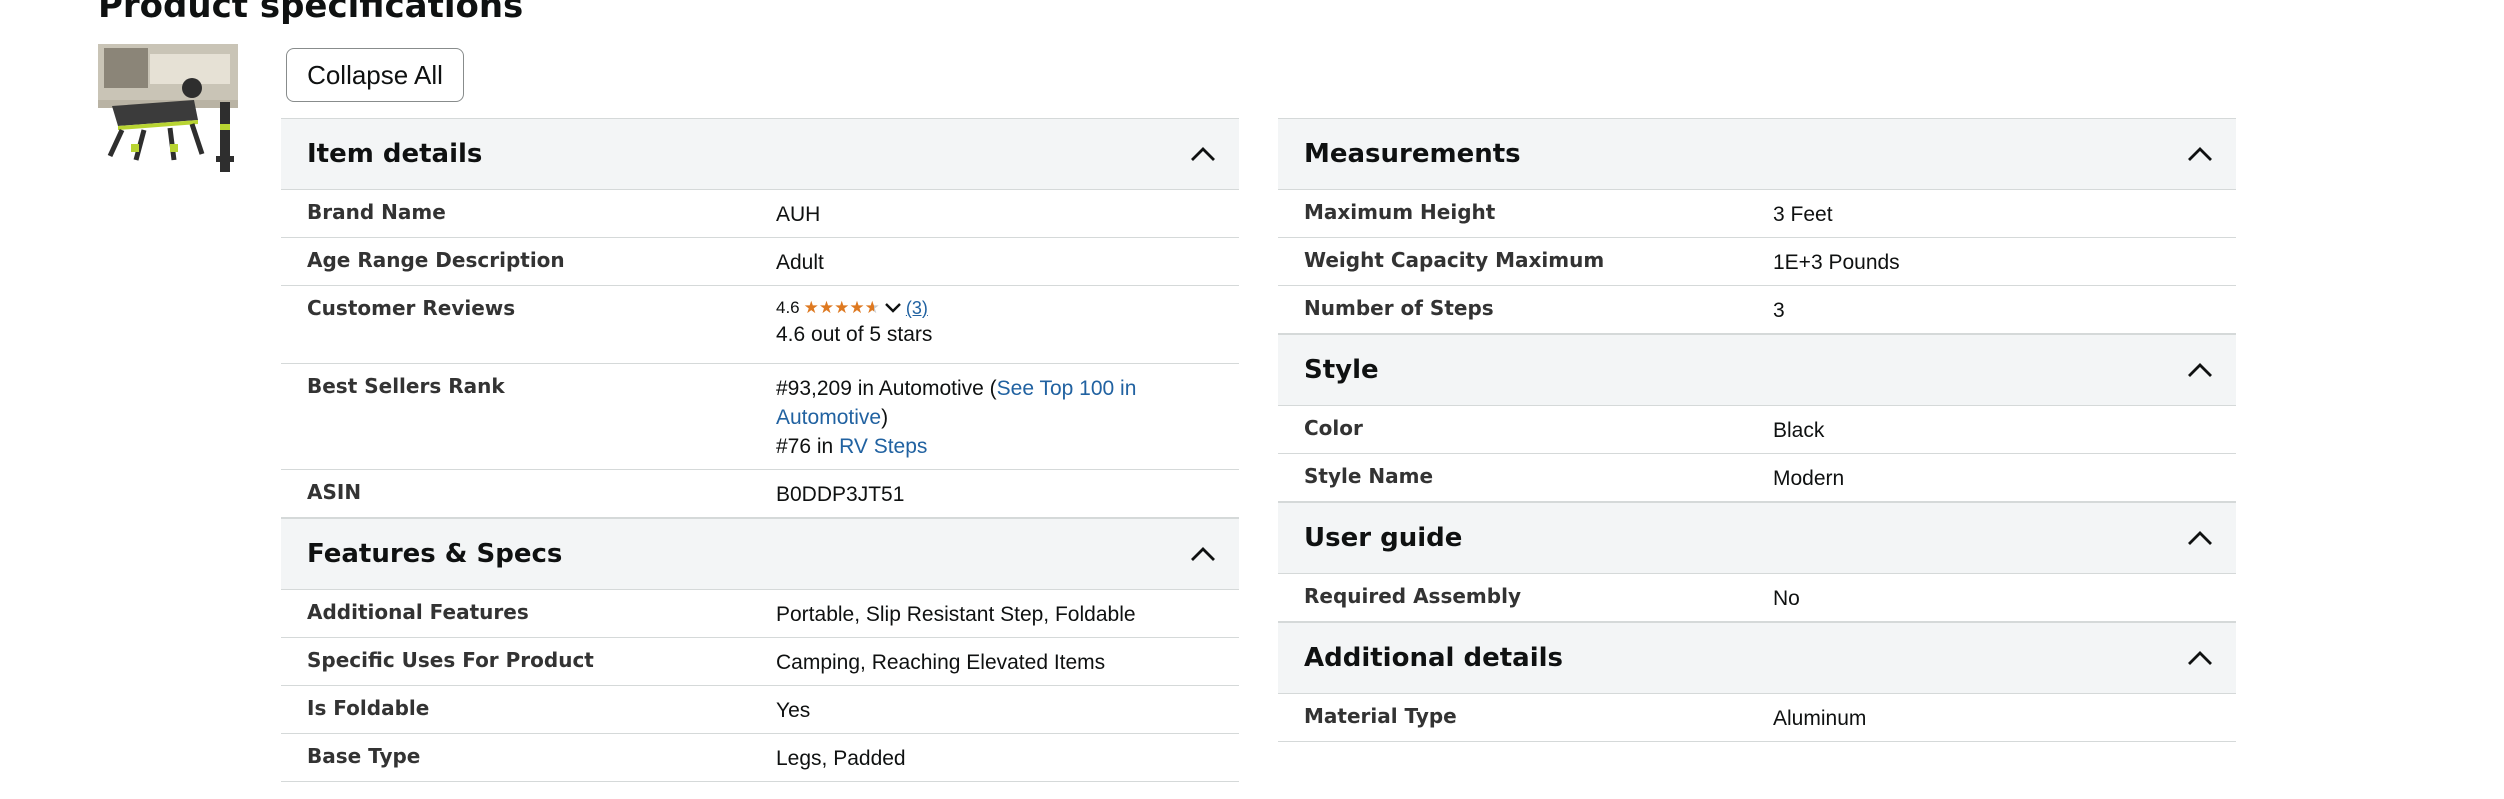  What do you see at coordinates (917, 308) in the screenshot?
I see `review-count-link: (3)` at bounding box center [917, 308].